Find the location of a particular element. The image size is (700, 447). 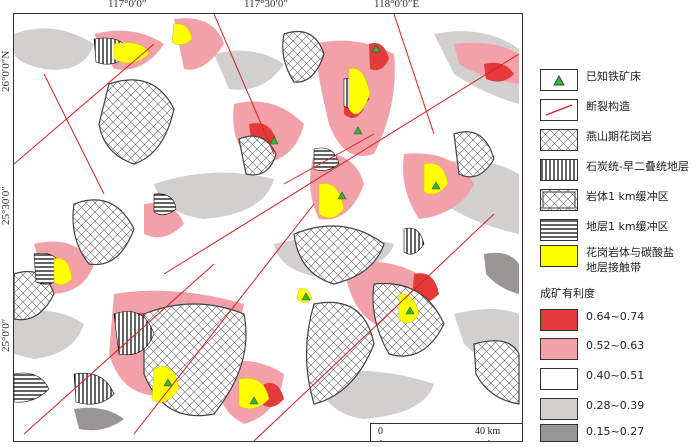

legend-label: 断裂构造 is located at coordinates (608, 106).